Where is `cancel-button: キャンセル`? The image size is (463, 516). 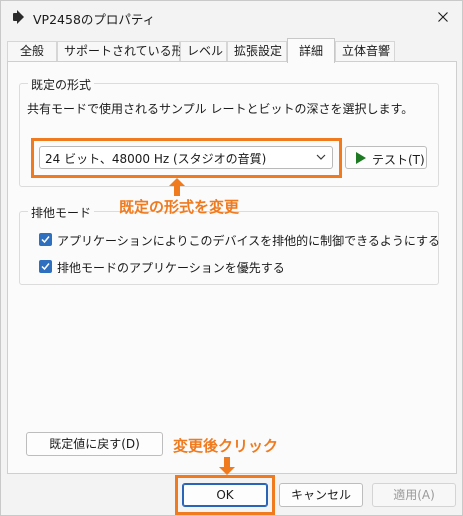
cancel-button: キャンセル is located at coordinates (321, 495).